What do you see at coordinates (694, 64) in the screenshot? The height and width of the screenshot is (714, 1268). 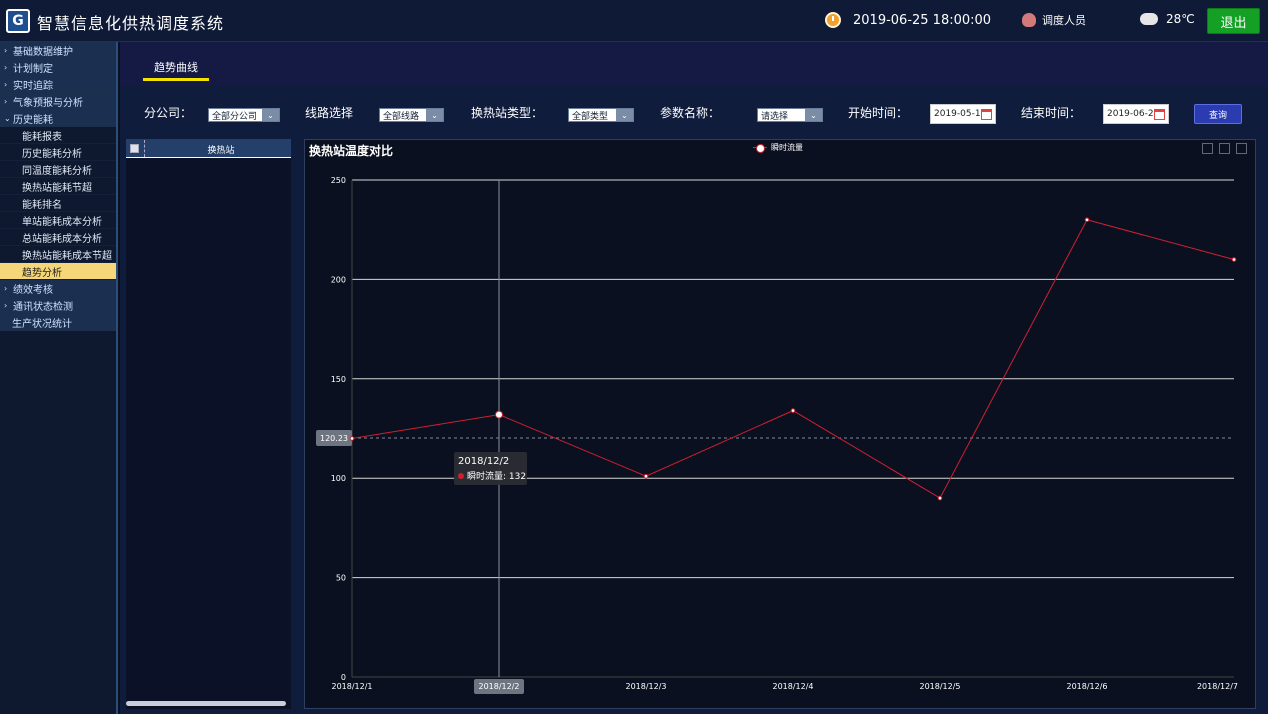 I see `tab-bar: 趋势曲线` at bounding box center [694, 64].